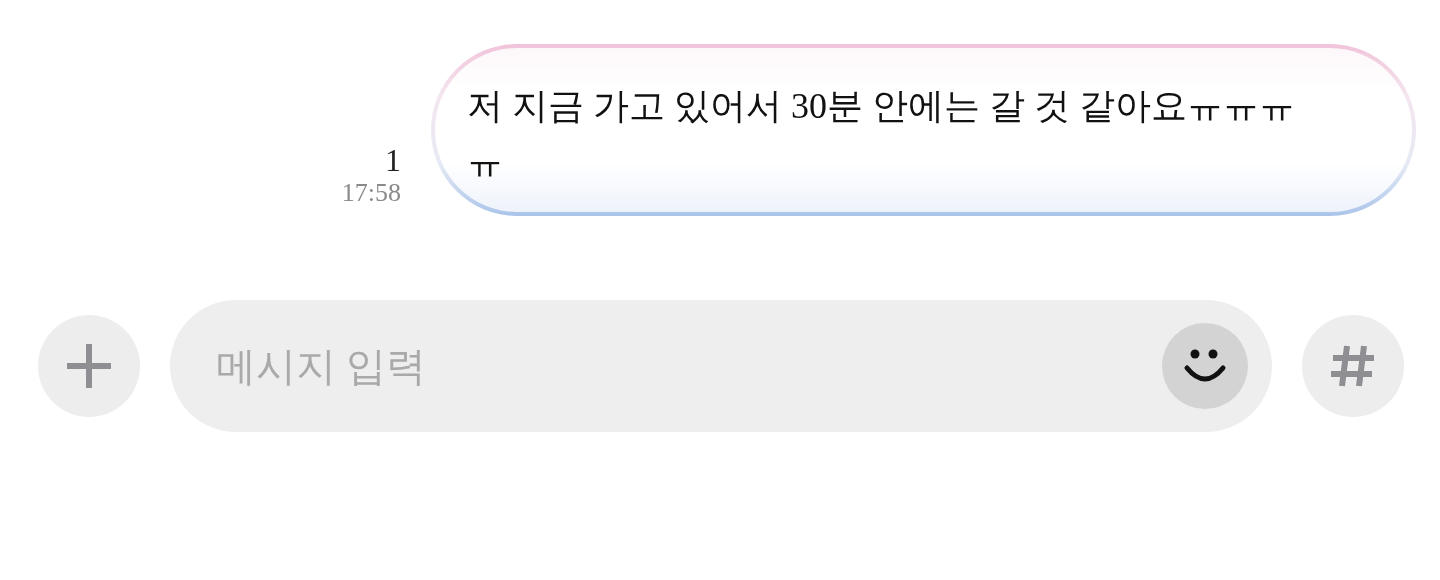 The height and width of the screenshot is (580, 1440). What do you see at coordinates (688, 366) in the screenshot?
I see `message-input-field: 메시지 입력` at bounding box center [688, 366].